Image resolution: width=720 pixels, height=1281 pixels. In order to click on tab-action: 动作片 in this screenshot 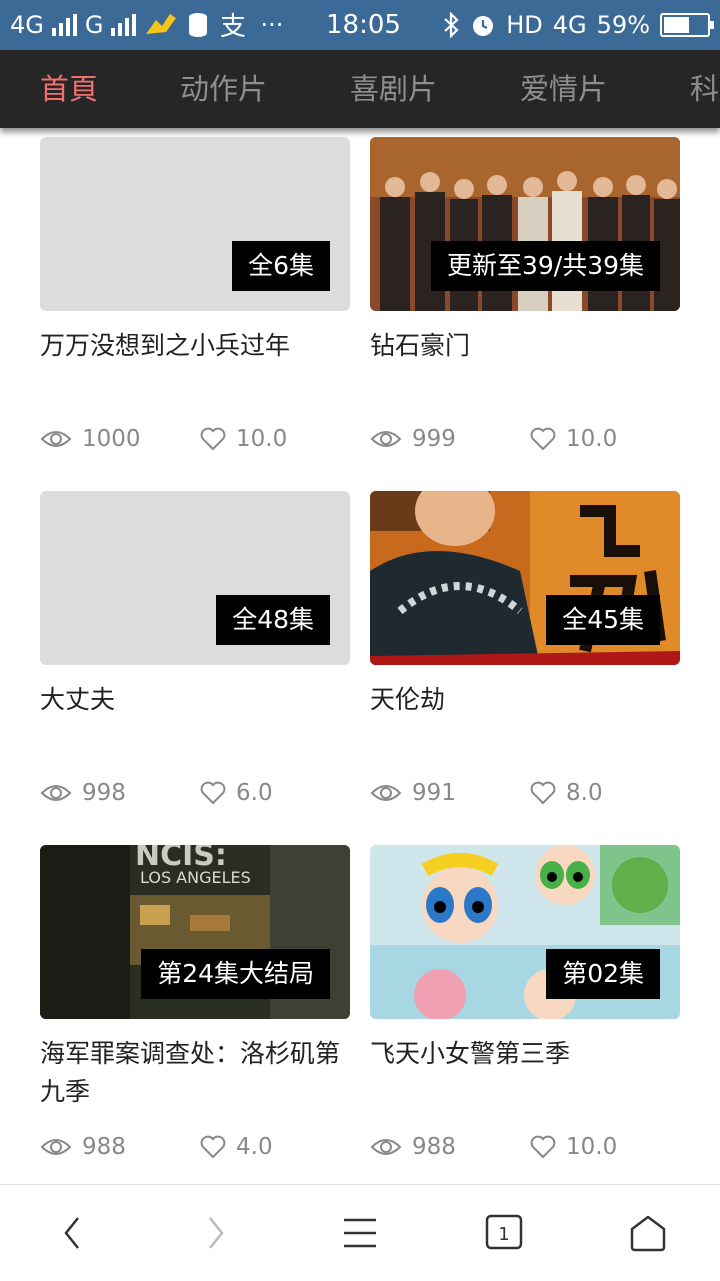, I will do `click(223, 89)`.